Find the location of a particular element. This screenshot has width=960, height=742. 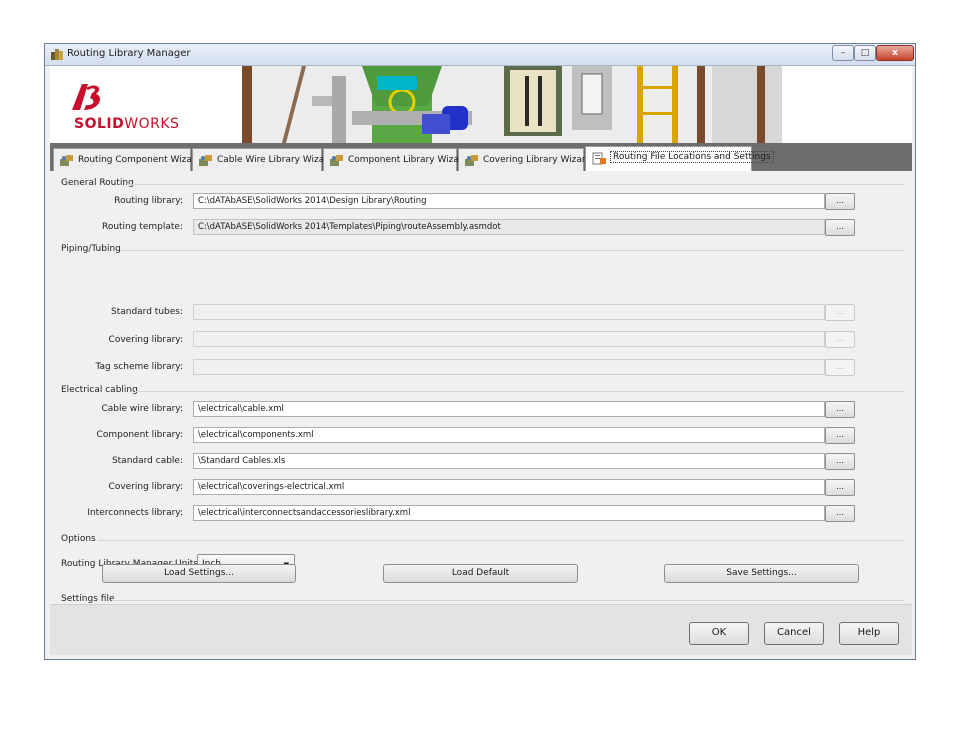

routing-library-label: Routing library: is located at coordinates (148, 201).